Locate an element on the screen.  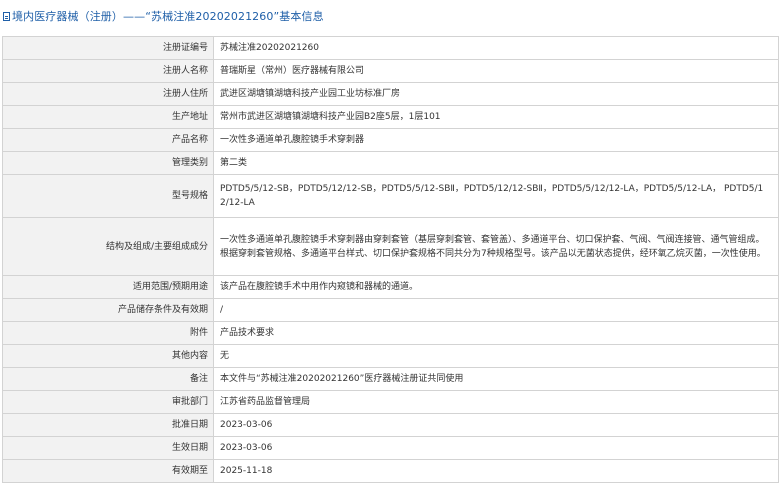
field-value: 第二类 is located at coordinates (496, 163).